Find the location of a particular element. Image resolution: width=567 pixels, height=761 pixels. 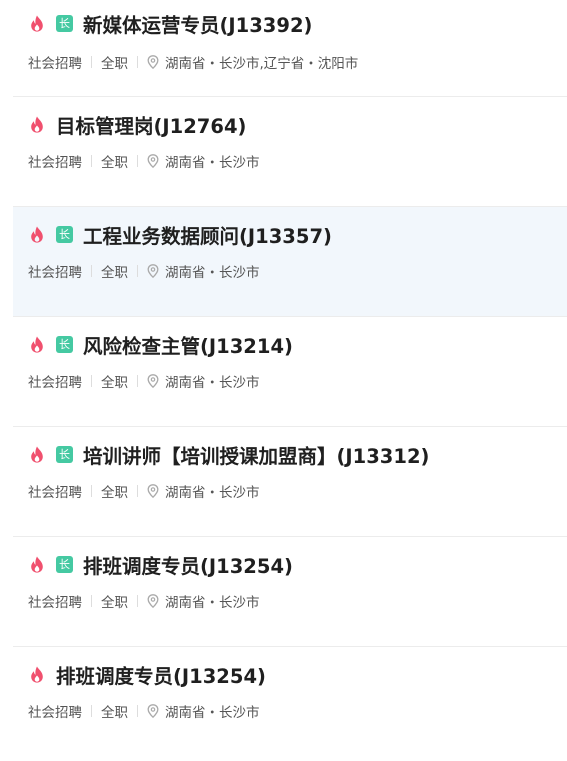

job-title-row: 长 排班调度专员(J13254) is located at coordinates (161, 564).